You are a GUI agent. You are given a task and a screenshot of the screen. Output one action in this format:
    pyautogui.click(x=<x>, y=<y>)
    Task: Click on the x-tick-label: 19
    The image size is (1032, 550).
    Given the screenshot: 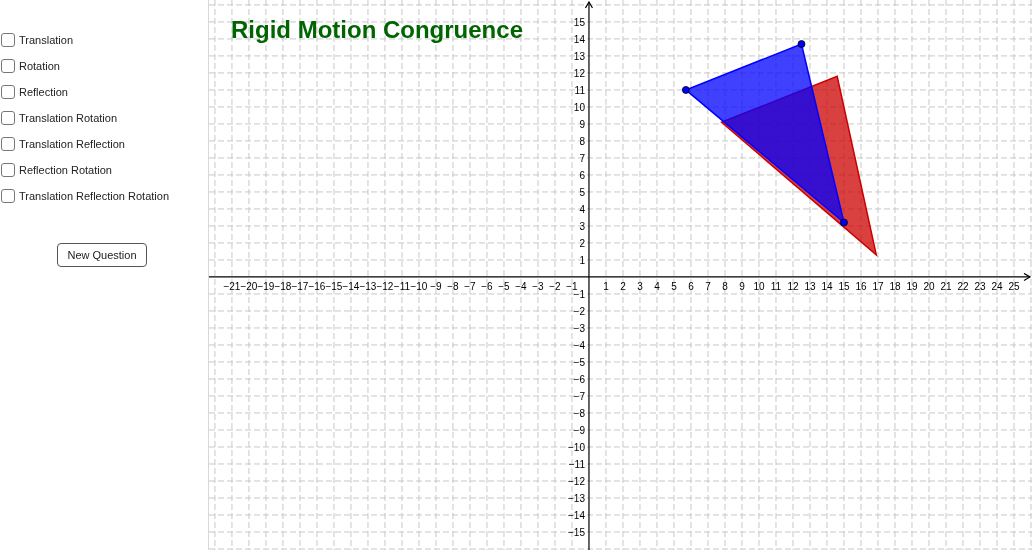 What is the action you would take?
    pyautogui.click(x=912, y=286)
    